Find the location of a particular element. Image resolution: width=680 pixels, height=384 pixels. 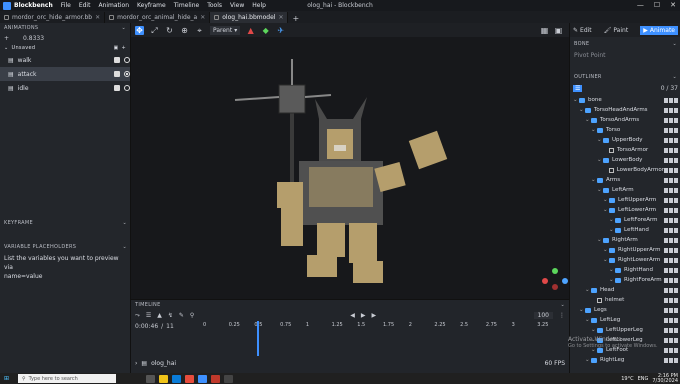

file-explorer-icon is located at coordinates (163, 378).